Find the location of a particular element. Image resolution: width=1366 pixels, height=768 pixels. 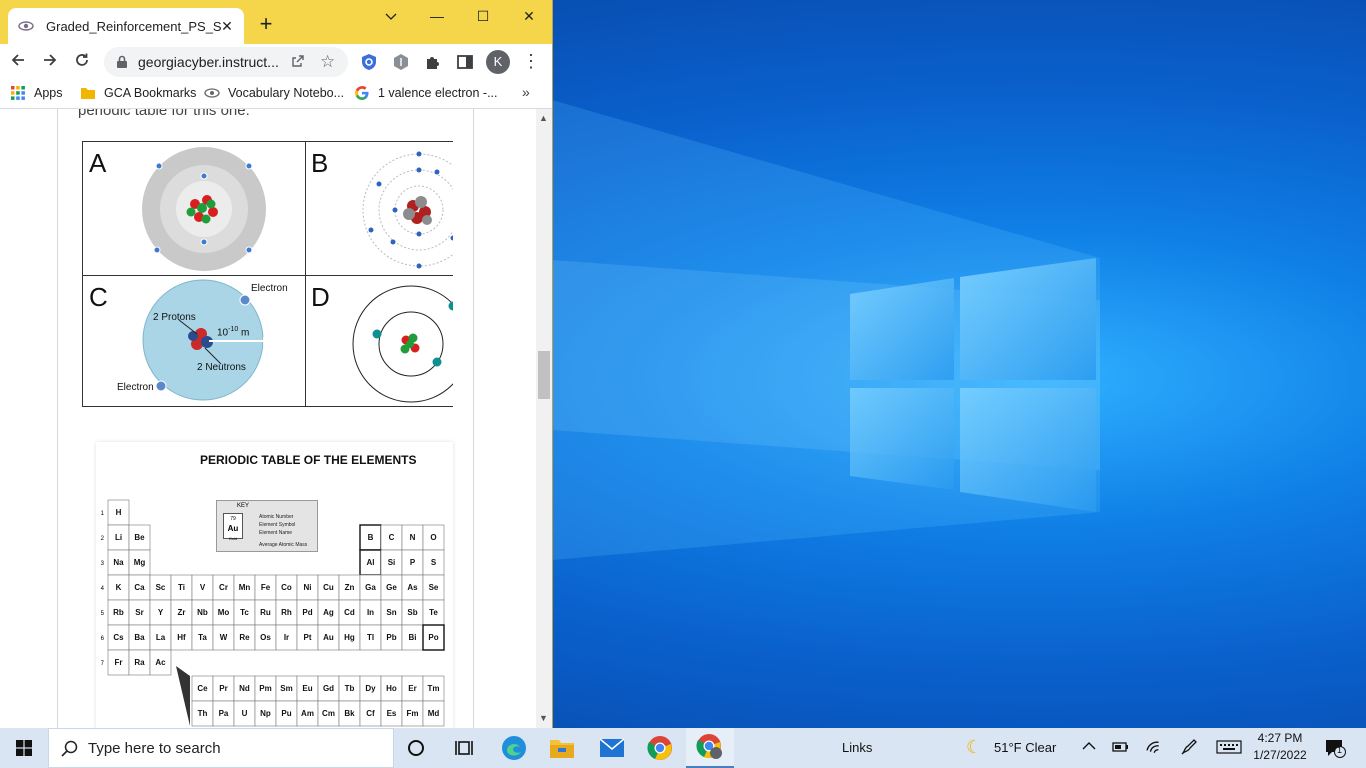

element-cell-tm: Tm is located at coordinates (433, 688).